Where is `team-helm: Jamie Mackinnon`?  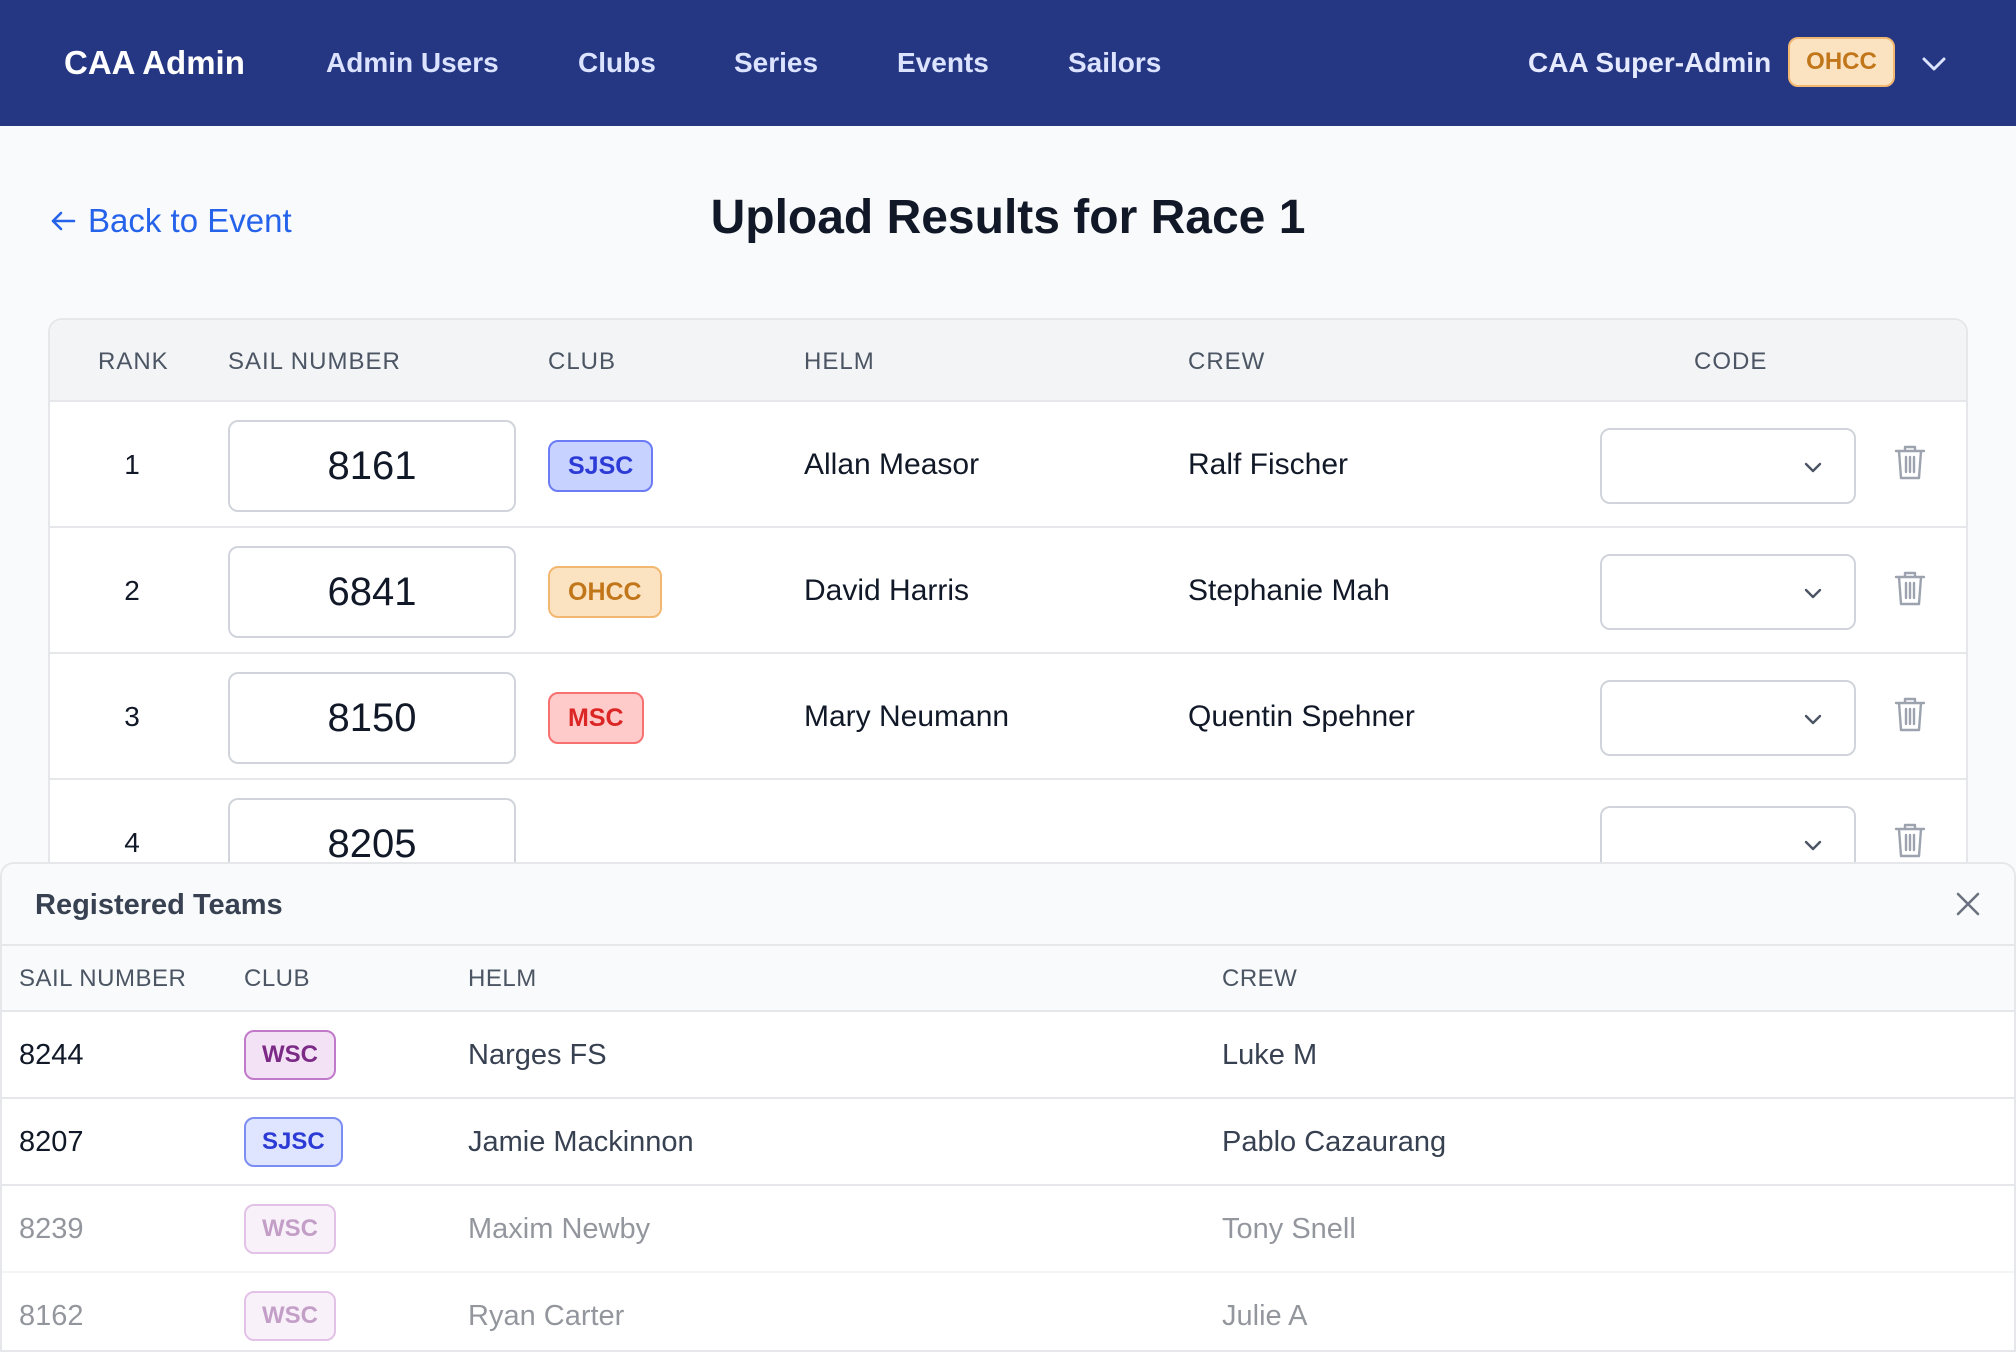
team-helm: Jamie Mackinnon is located at coordinates (581, 1142).